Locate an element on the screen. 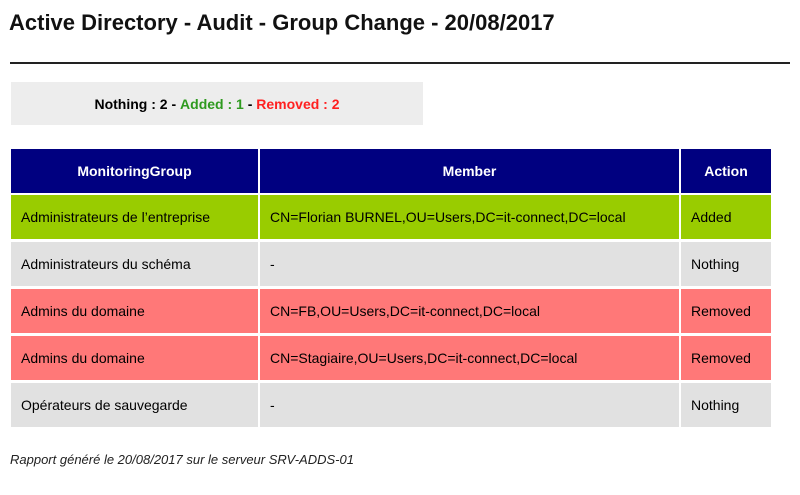 This screenshot has height=495, width=800. summary-removed-count: Removed : 2 is located at coordinates (298, 103).